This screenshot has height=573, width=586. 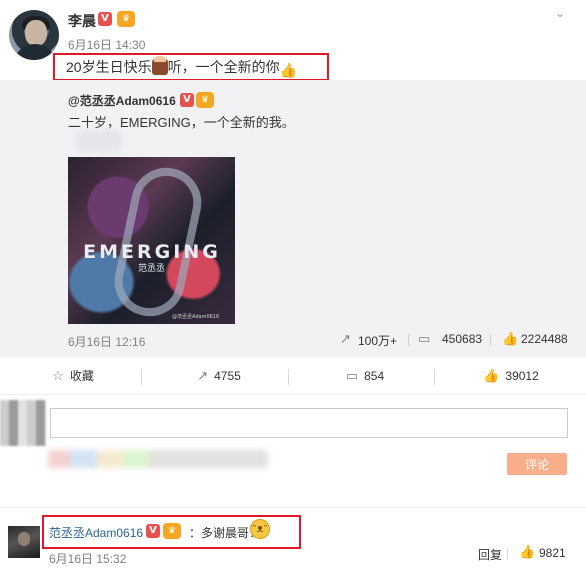 I want to click on highlight-box-comment, so click(x=171, y=532).